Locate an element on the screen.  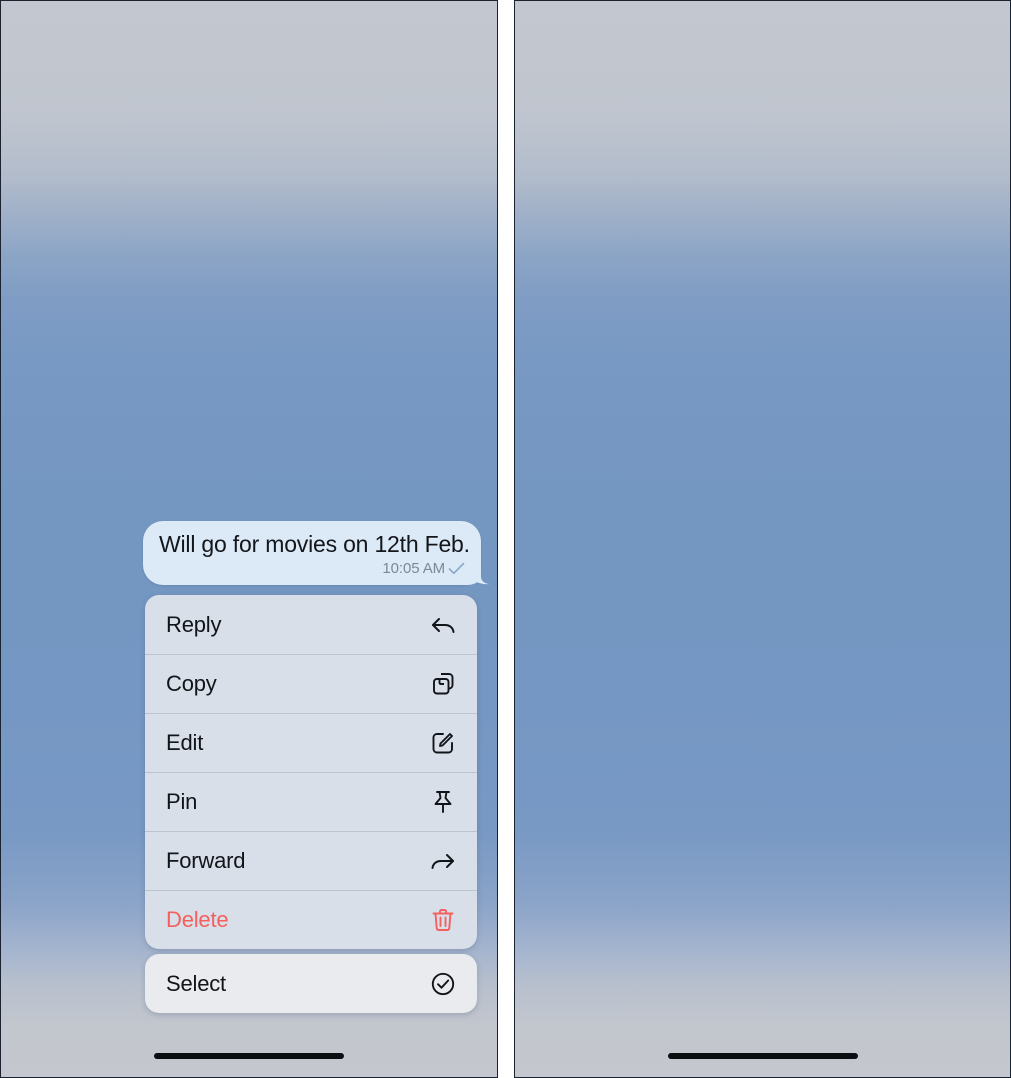
context-menu-secondary-group: Select is located at coordinates (311, 983).